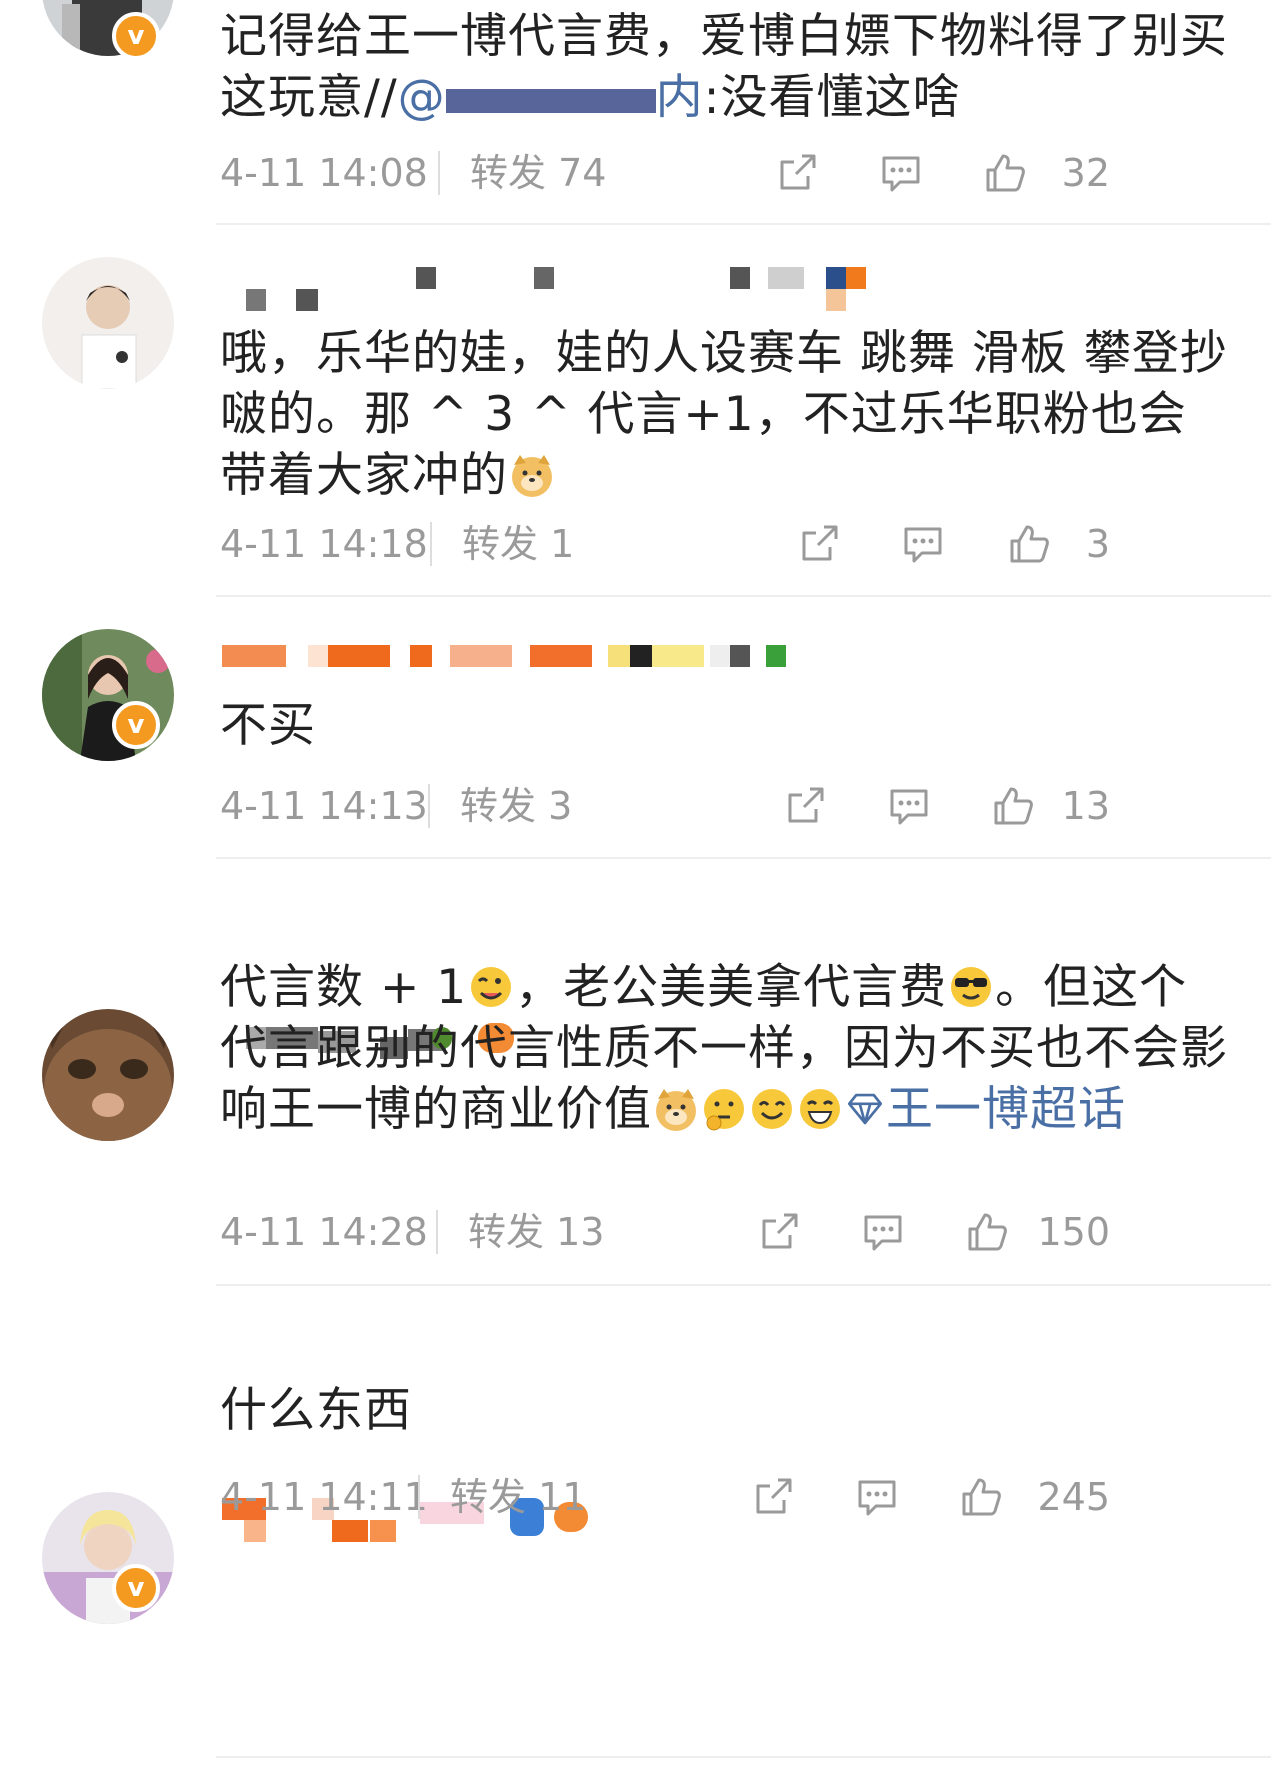  Describe the element at coordinates (538, 173) in the screenshot. I see `forward-count: 转发 74` at that location.